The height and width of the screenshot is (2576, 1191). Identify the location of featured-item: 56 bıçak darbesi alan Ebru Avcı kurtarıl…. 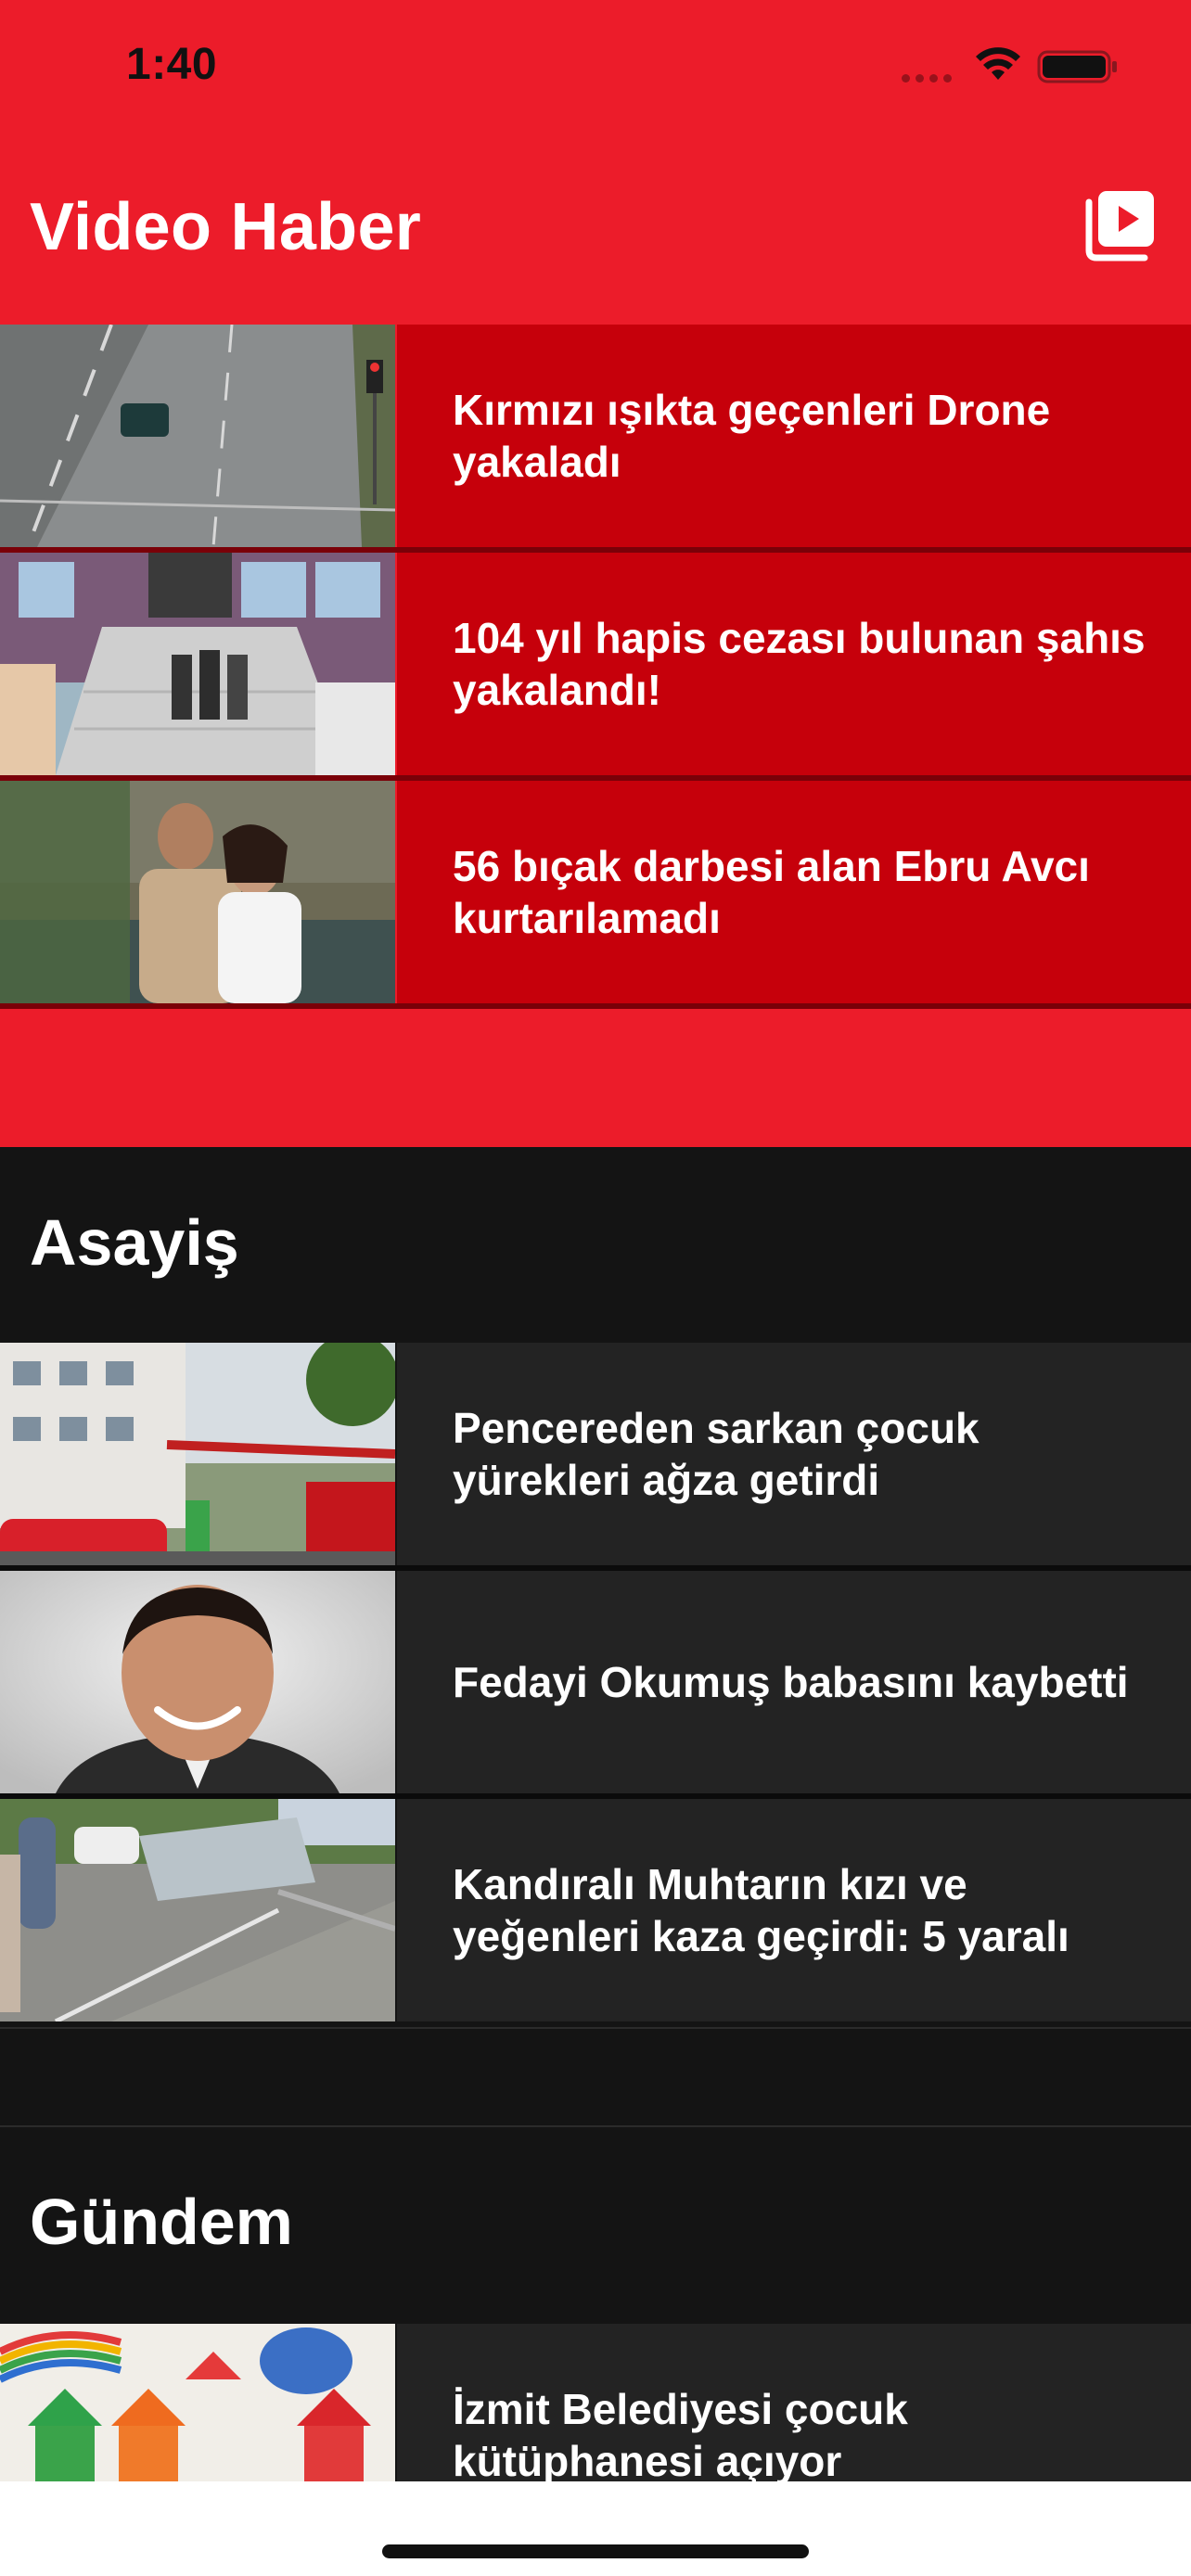
(595, 892).